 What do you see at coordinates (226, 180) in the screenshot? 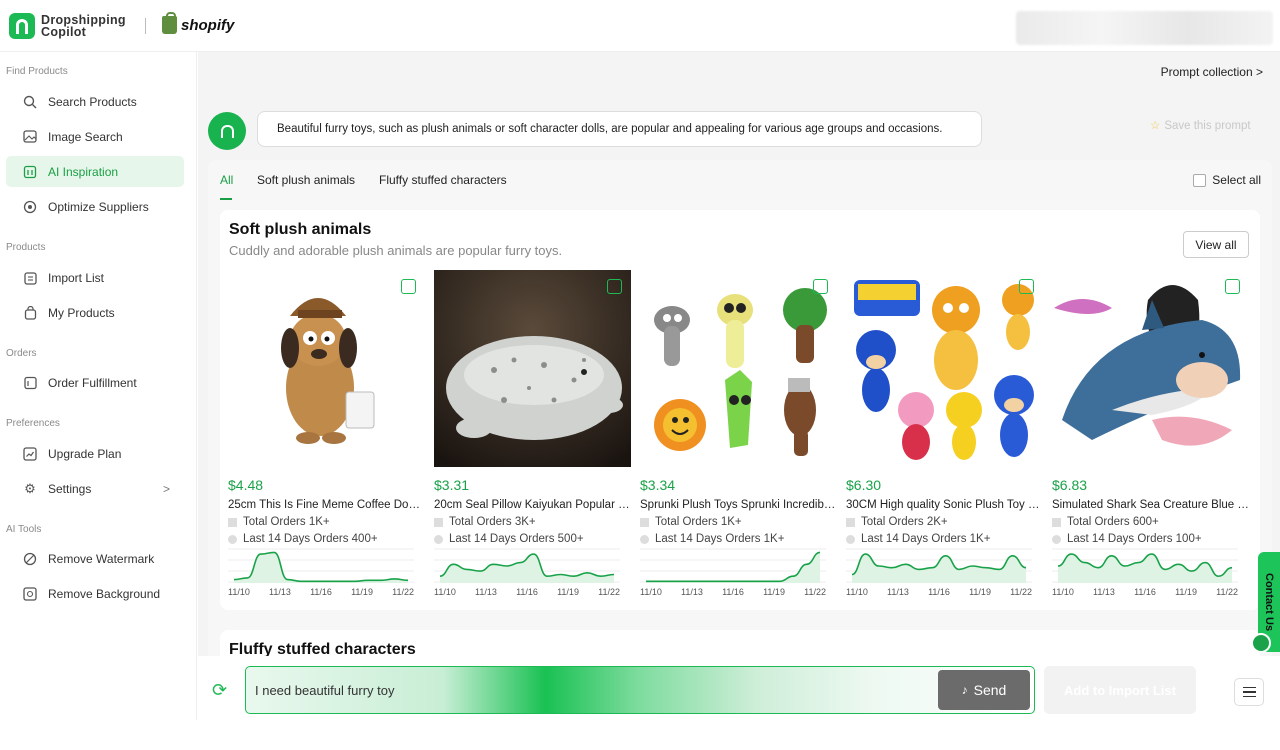
I see `tab-all: All` at bounding box center [226, 180].